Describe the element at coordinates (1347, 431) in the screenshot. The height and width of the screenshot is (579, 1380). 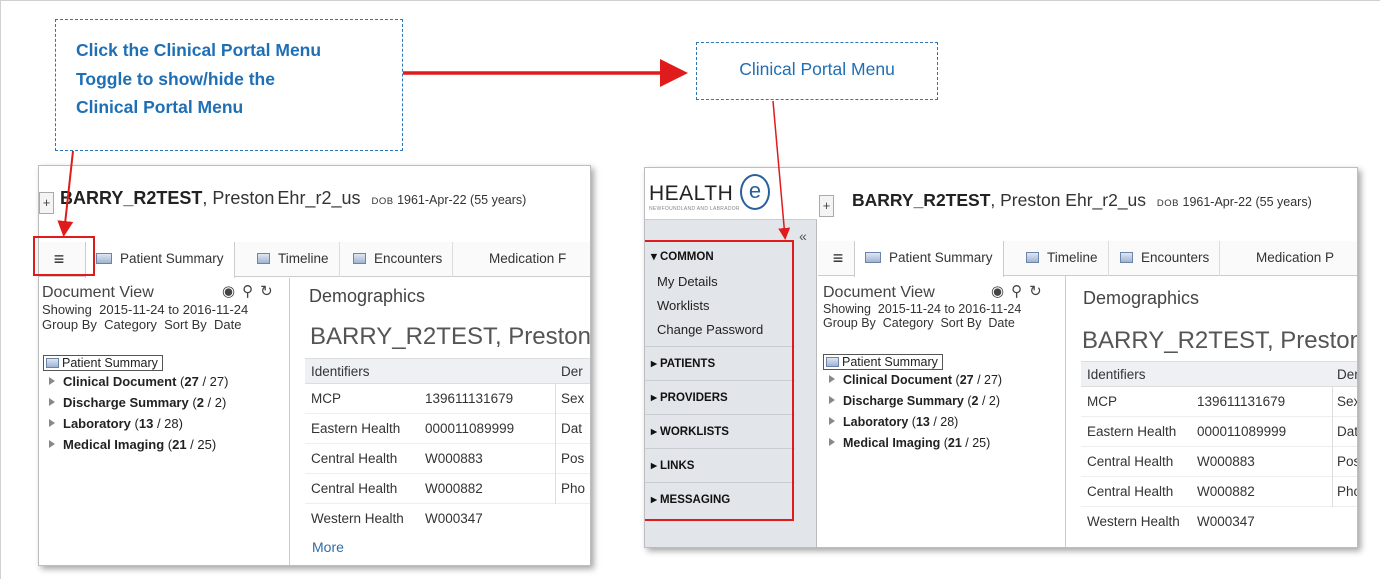
I see `row-side: Dat` at that location.